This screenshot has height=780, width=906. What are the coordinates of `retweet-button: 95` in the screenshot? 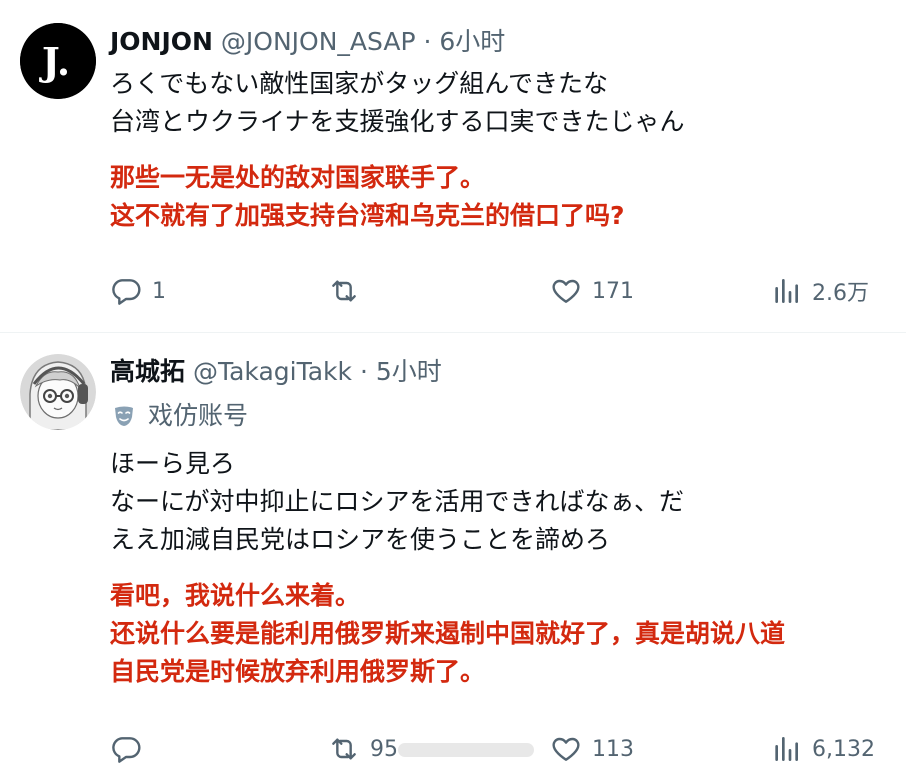 It's located at (363, 749).